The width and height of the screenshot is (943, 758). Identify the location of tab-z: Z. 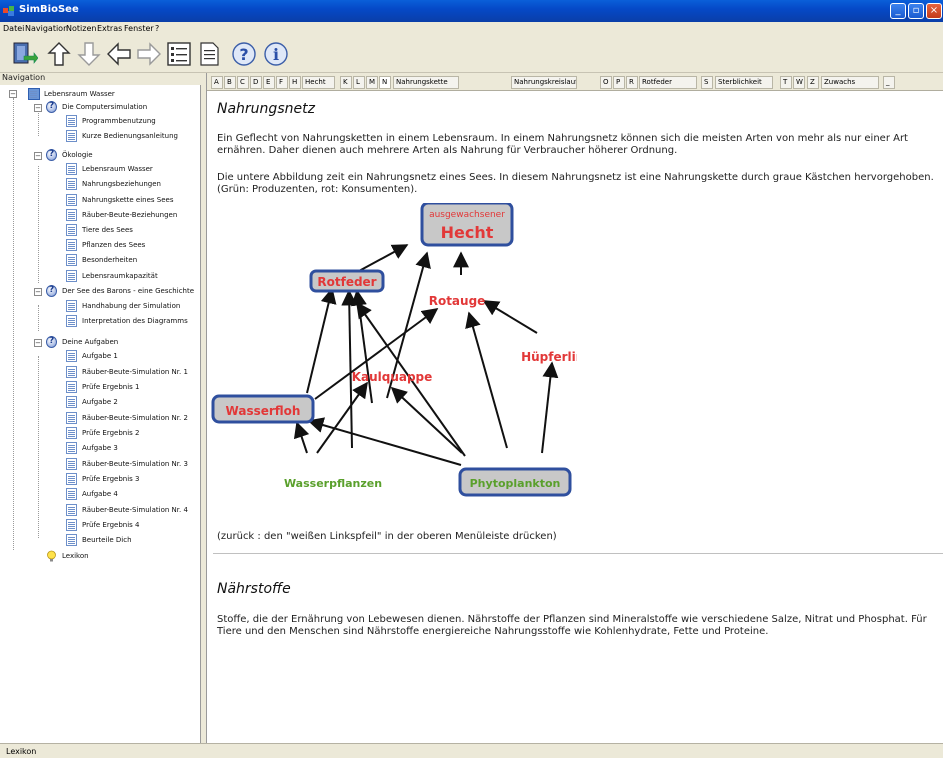
(813, 82).